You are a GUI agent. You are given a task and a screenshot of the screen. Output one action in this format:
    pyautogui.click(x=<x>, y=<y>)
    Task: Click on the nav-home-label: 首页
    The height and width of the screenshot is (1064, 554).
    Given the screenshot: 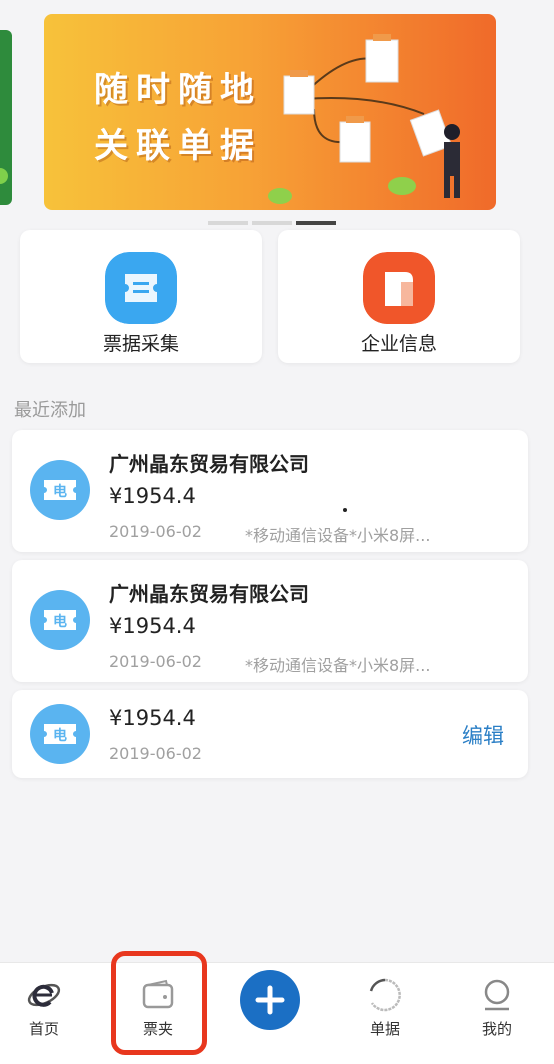 What is the action you would take?
    pyautogui.click(x=43, y=1029)
    